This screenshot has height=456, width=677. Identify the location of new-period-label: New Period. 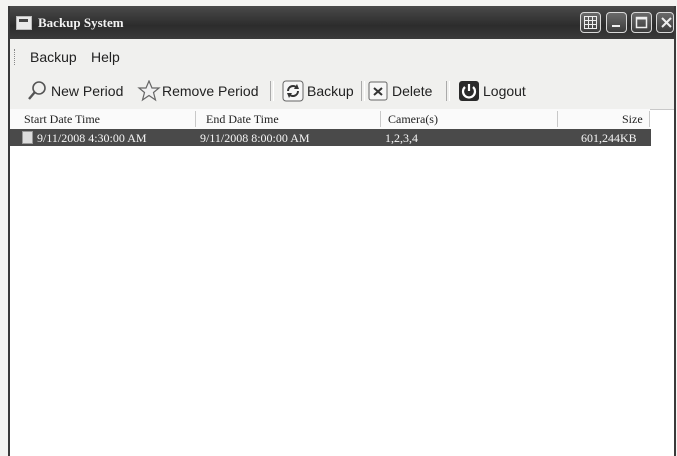
(87, 91).